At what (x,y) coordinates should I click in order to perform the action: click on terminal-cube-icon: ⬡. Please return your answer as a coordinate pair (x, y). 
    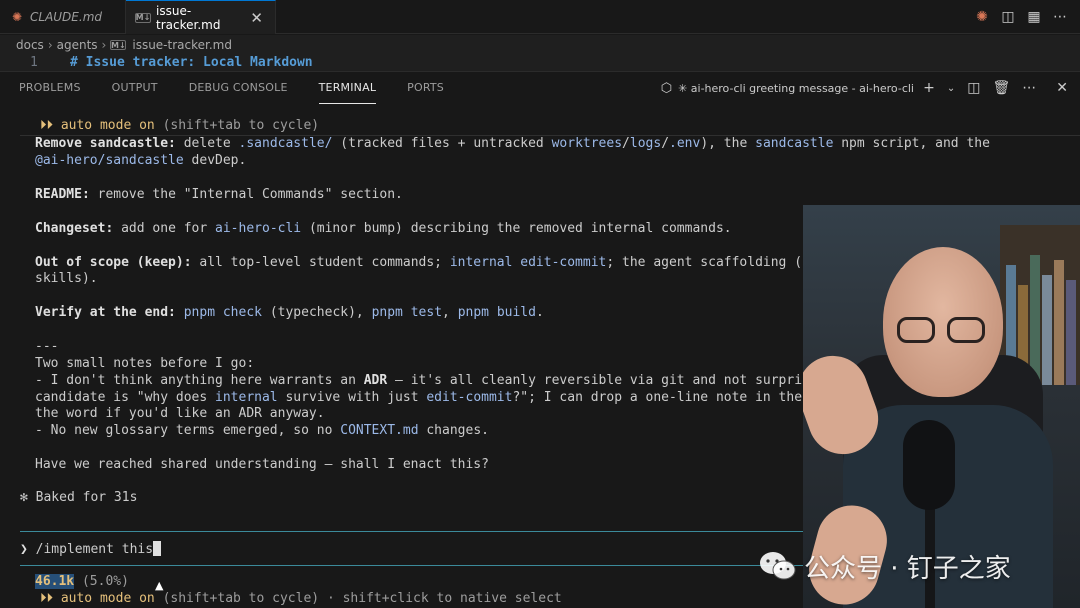
    Looking at the image, I should click on (666, 88).